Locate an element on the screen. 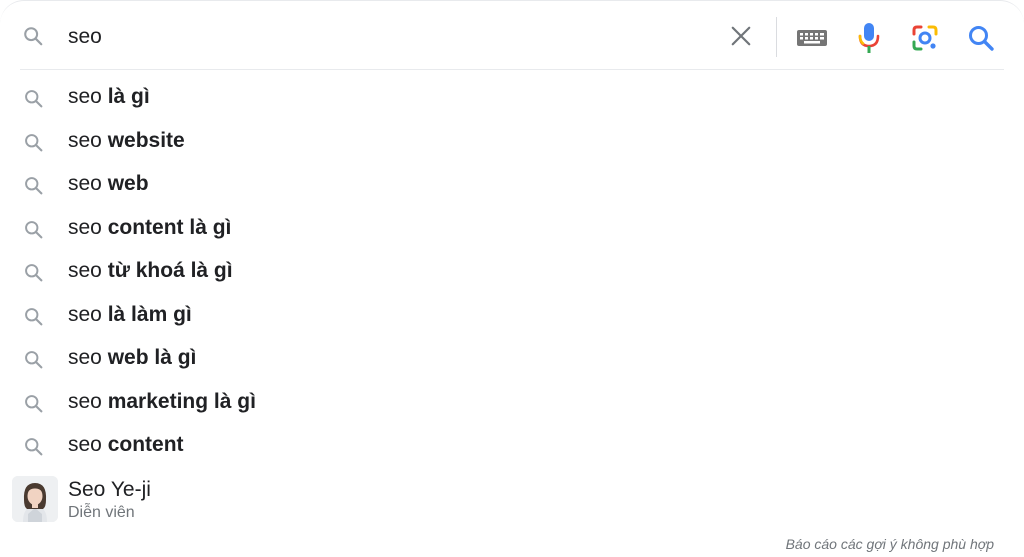  suggestion-text: seo là gì is located at coordinates (109, 97).